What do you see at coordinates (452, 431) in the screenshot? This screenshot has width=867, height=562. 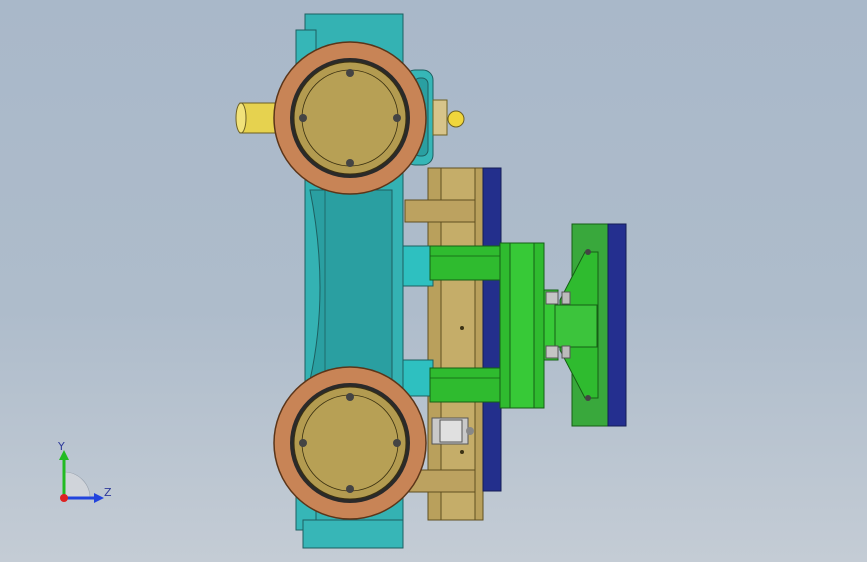 I see `lower-knob` at bounding box center [452, 431].